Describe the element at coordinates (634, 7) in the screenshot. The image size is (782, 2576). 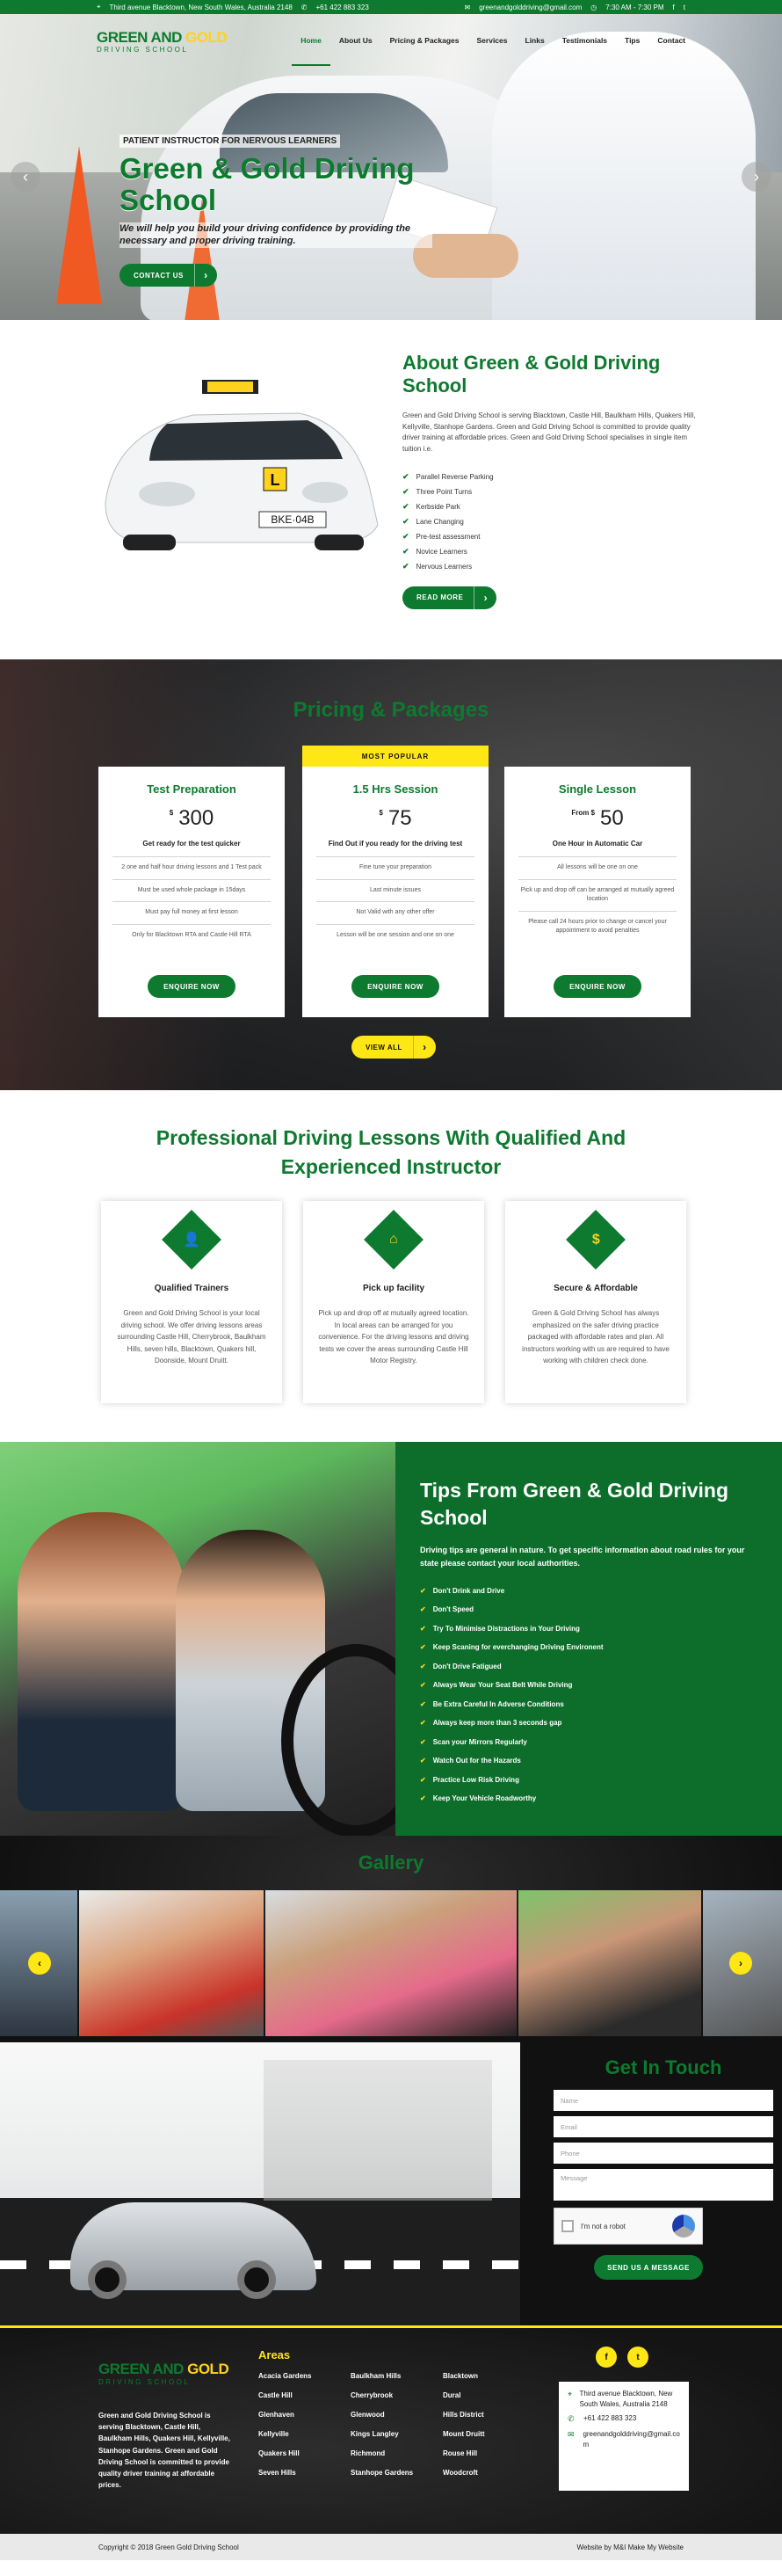
I see `topbar-hours: 7:30 AM - 7:30 PM` at that location.